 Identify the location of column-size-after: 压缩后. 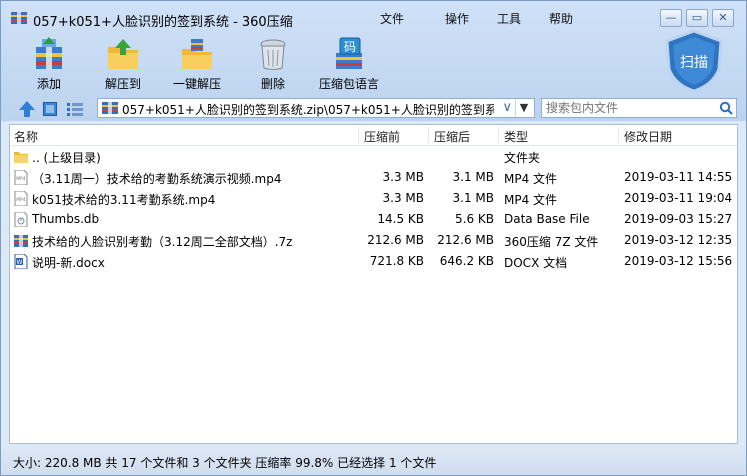
(452, 136).